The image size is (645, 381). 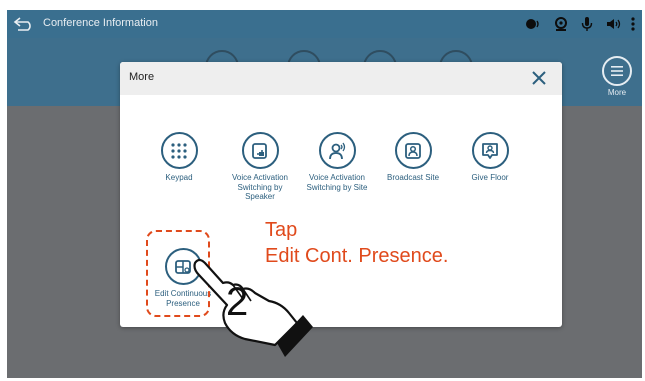 I want to click on give-floor-icon, so click(x=490, y=150).